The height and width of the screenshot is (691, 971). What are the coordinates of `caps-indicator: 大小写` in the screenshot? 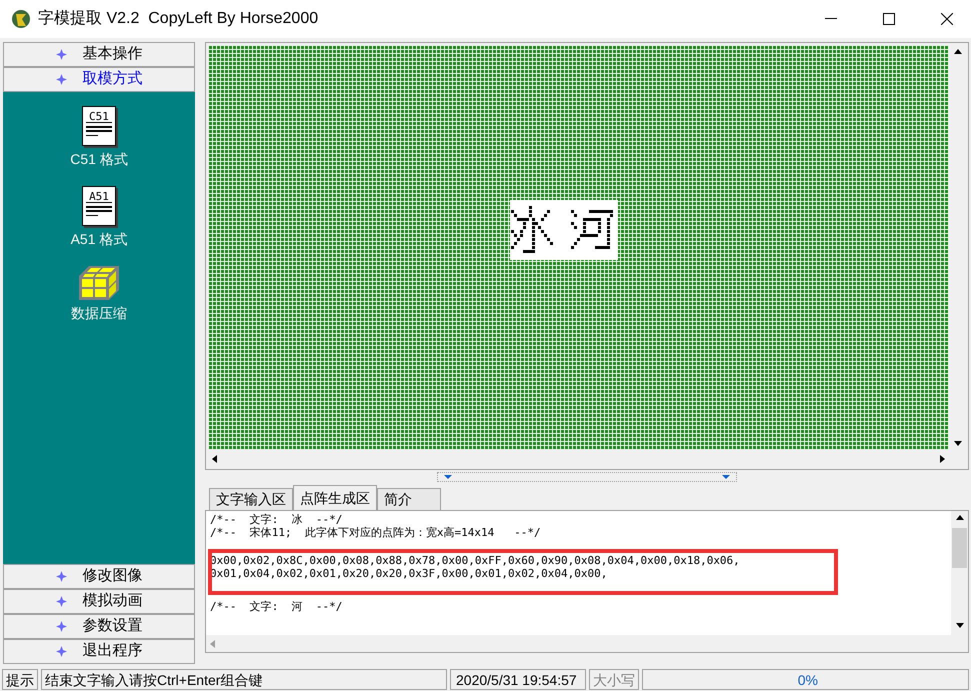 It's located at (614, 679).